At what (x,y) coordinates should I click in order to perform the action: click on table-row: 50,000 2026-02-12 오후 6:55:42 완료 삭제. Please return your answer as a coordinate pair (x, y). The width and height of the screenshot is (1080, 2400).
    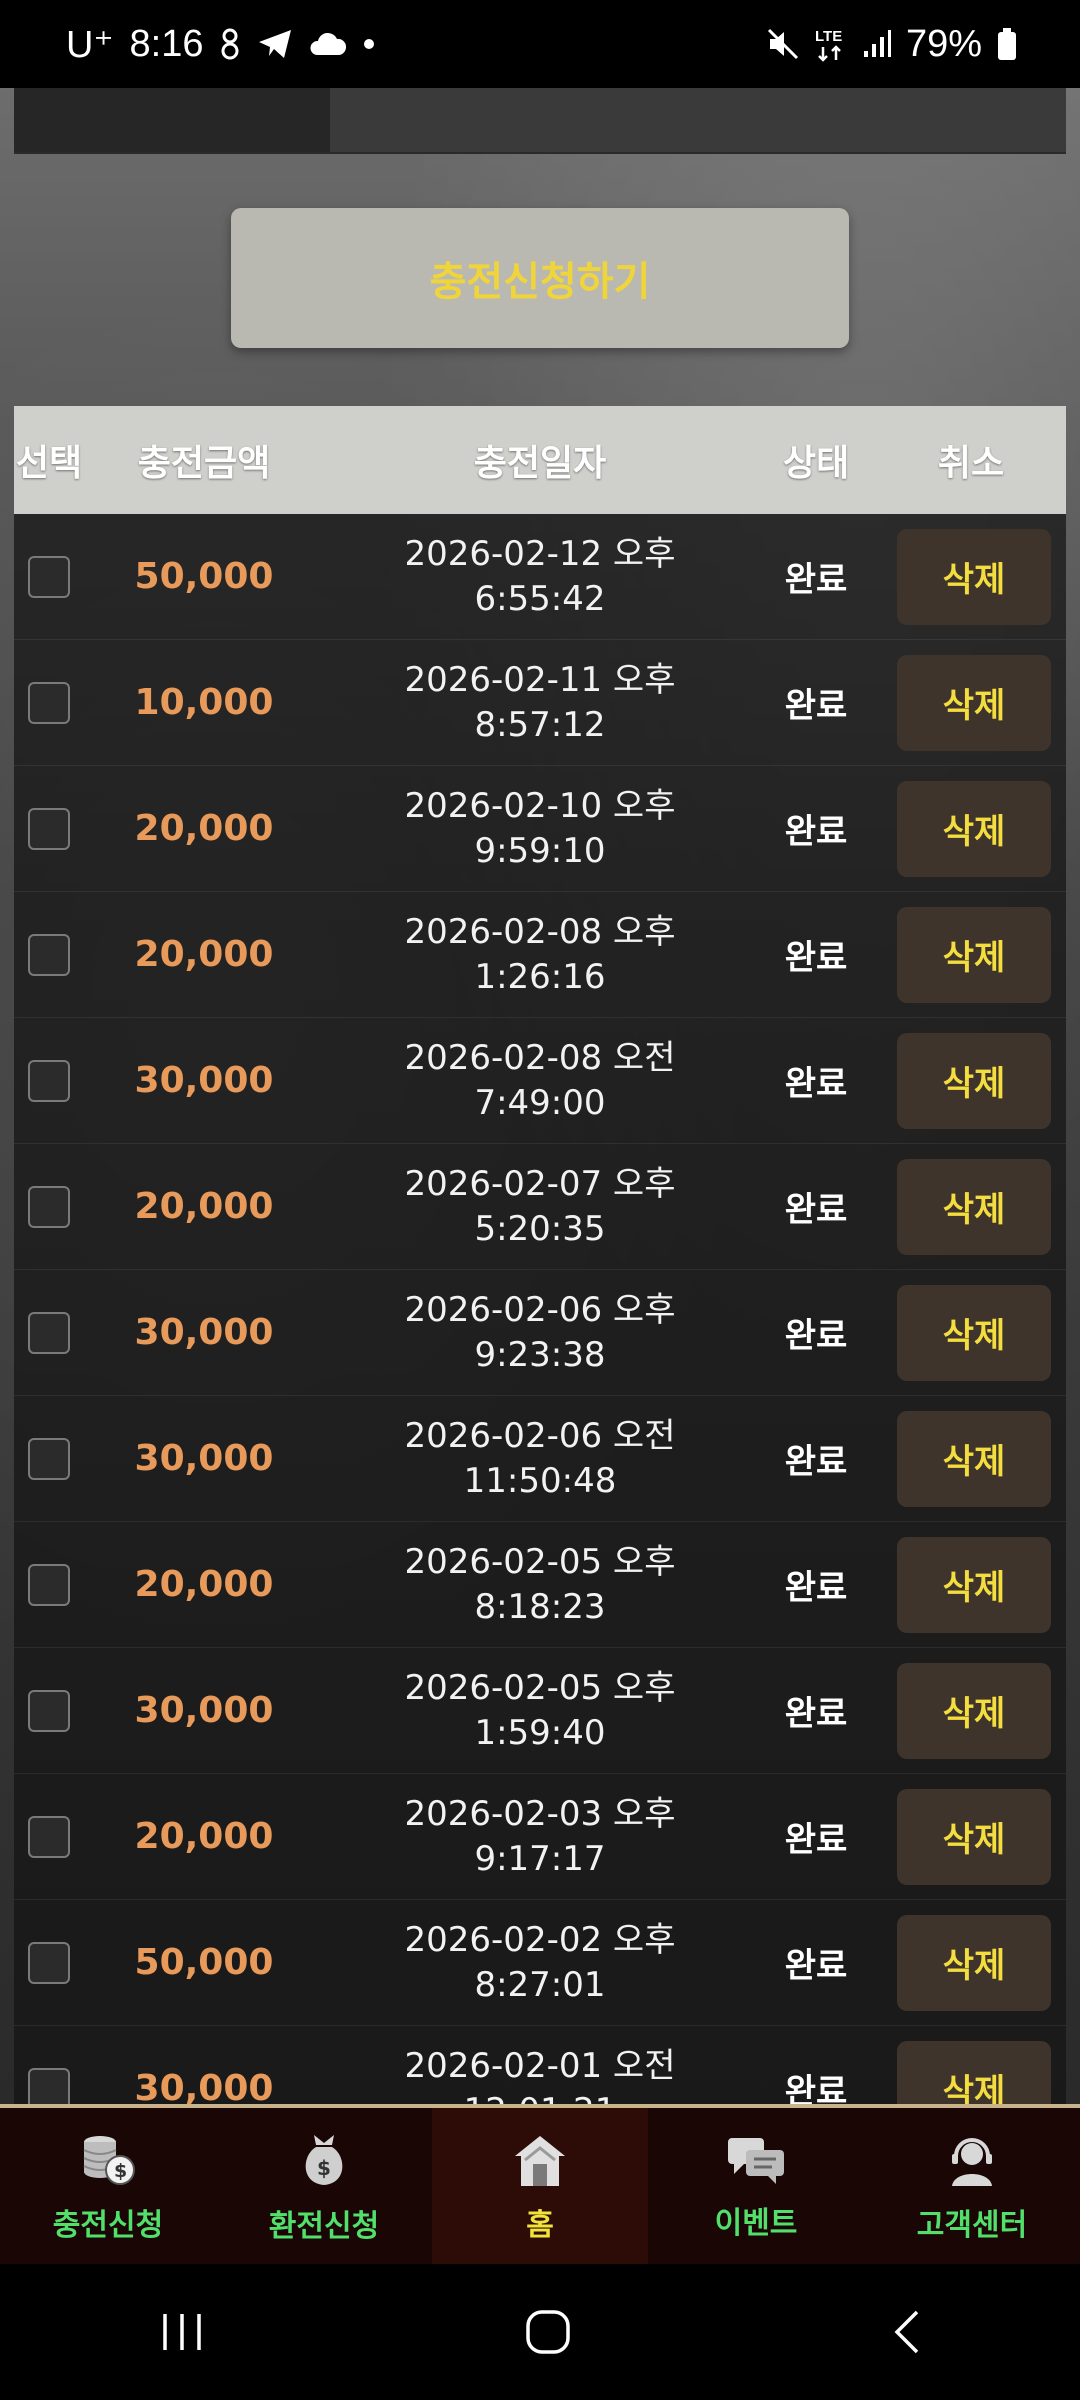
    Looking at the image, I should click on (540, 577).